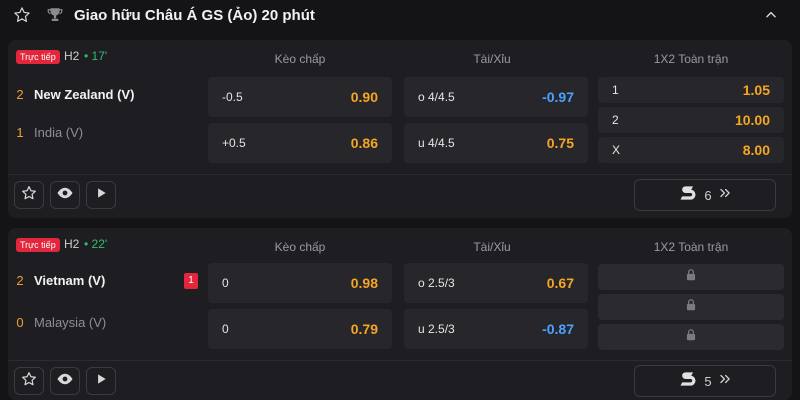 This screenshot has height=400, width=800. What do you see at coordinates (708, 381) in the screenshot?
I see `more-markets-count: 5` at bounding box center [708, 381].